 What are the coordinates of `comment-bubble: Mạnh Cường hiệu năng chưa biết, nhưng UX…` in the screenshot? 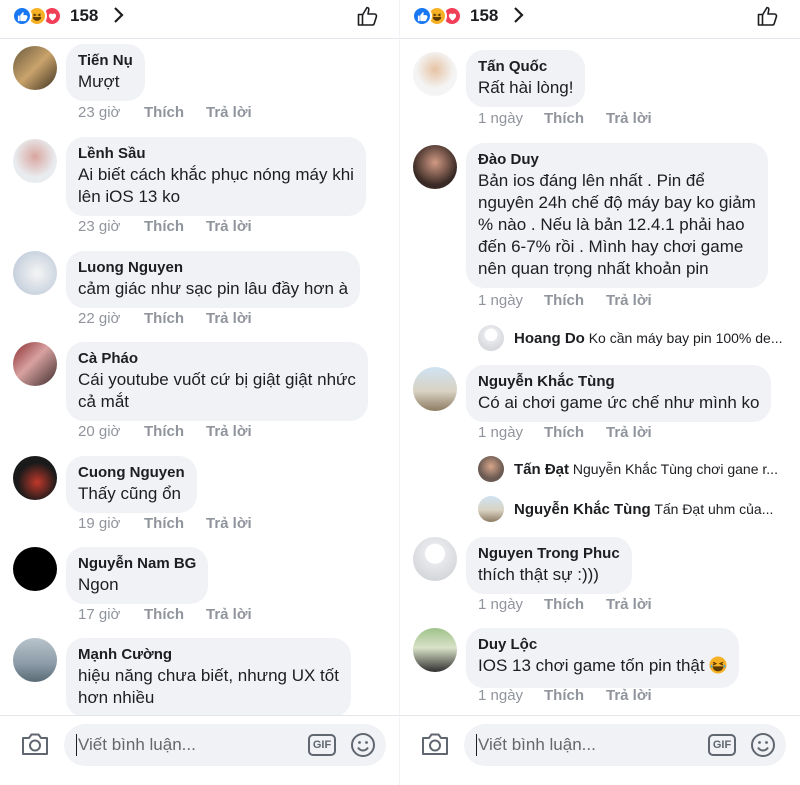 It's located at (208, 677).